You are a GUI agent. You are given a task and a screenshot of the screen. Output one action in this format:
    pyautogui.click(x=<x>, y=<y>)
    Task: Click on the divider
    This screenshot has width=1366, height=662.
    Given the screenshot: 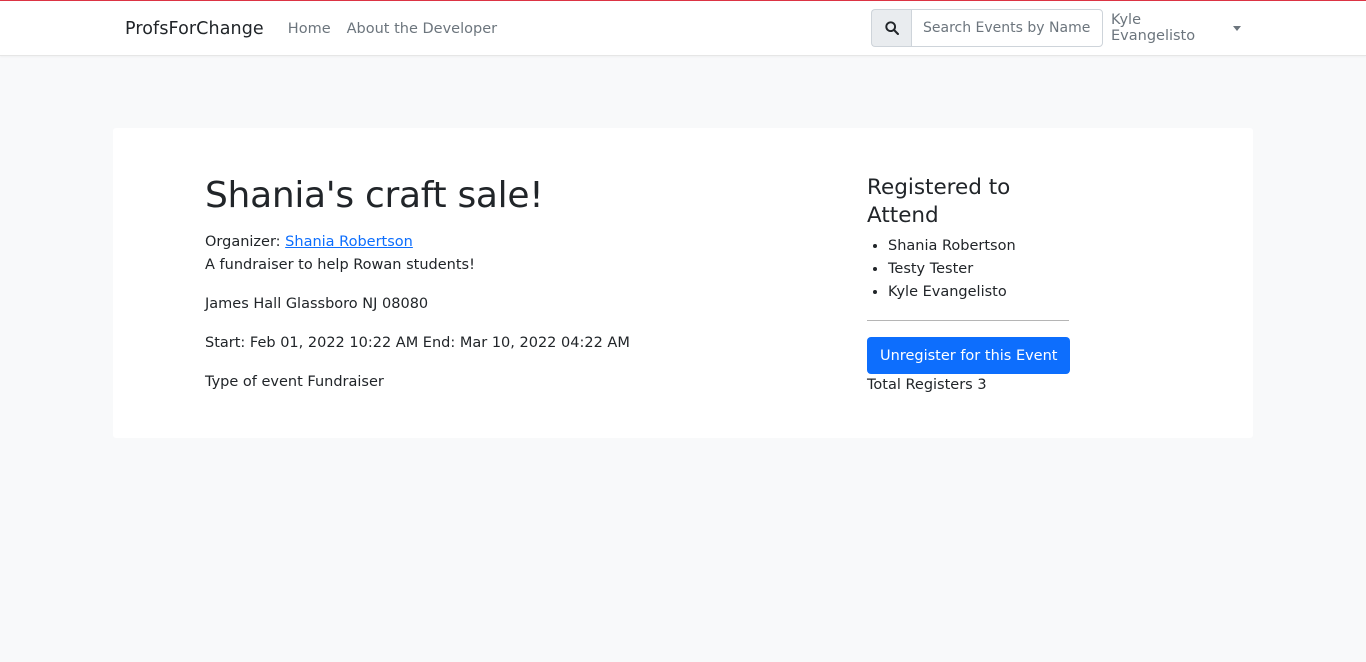 What is the action you would take?
    pyautogui.click(x=968, y=320)
    